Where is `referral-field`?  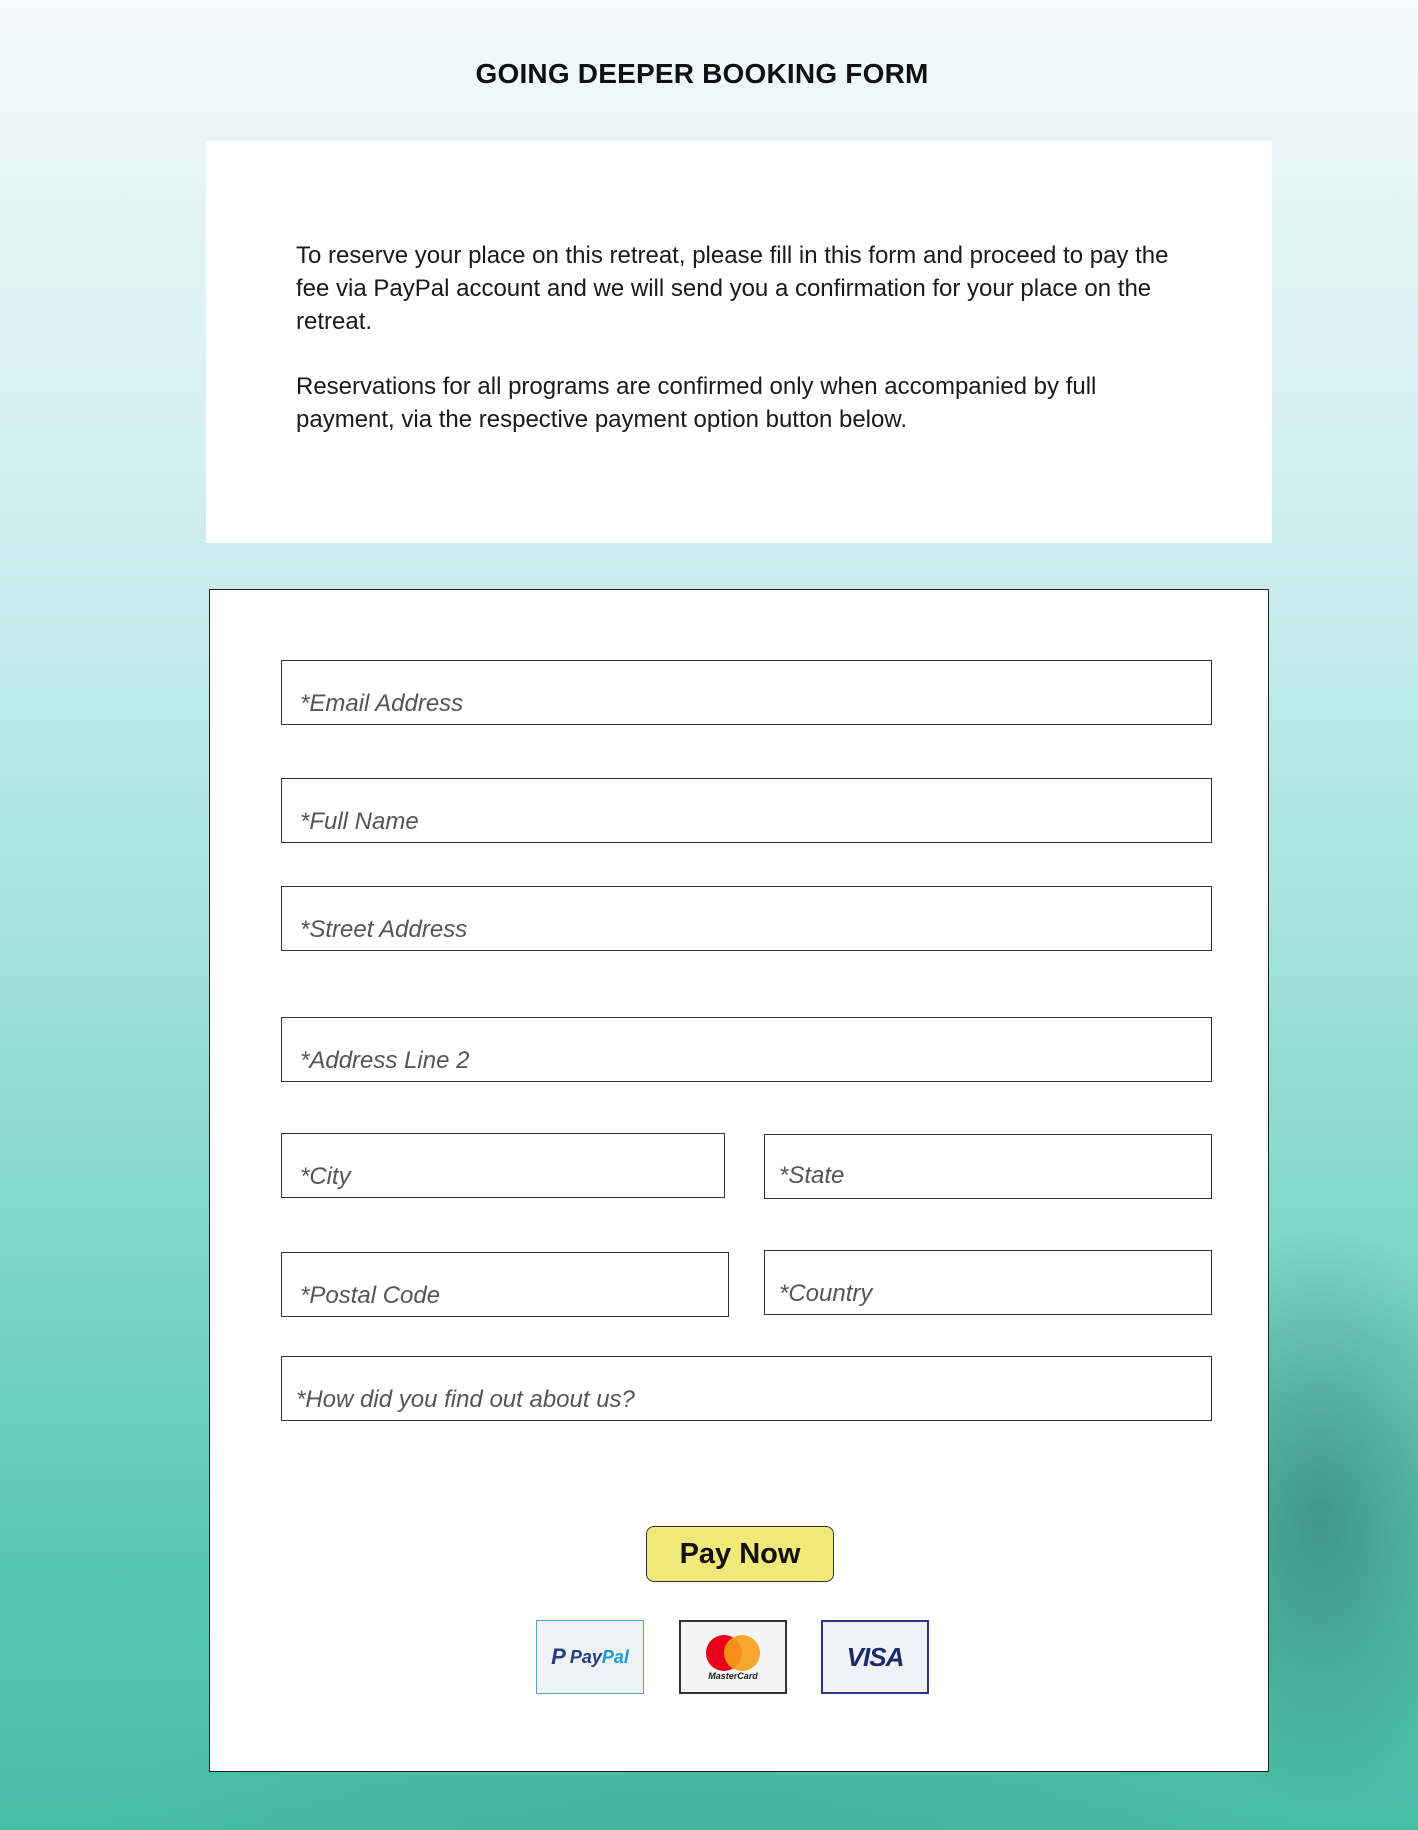 referral-field is located at coordinates (746, 1388).